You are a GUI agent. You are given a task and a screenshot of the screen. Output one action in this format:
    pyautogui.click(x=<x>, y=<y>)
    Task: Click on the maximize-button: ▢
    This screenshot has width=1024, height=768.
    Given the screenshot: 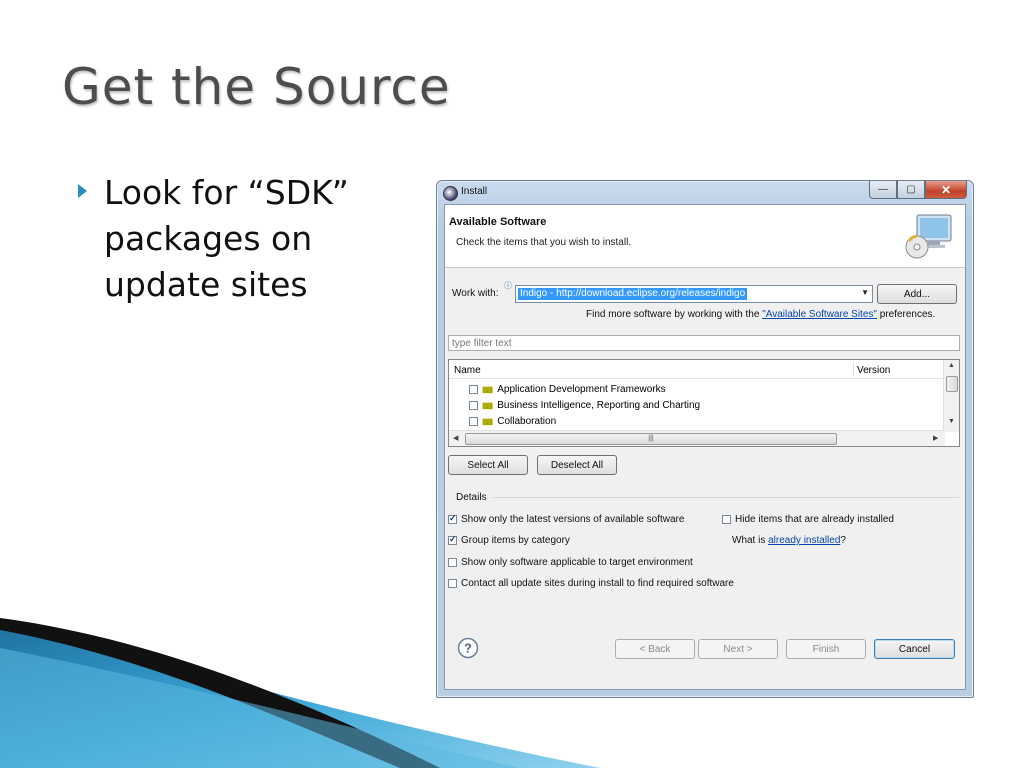 What is the action you would take?
    pyautogui.click(x=911, y=190)
    